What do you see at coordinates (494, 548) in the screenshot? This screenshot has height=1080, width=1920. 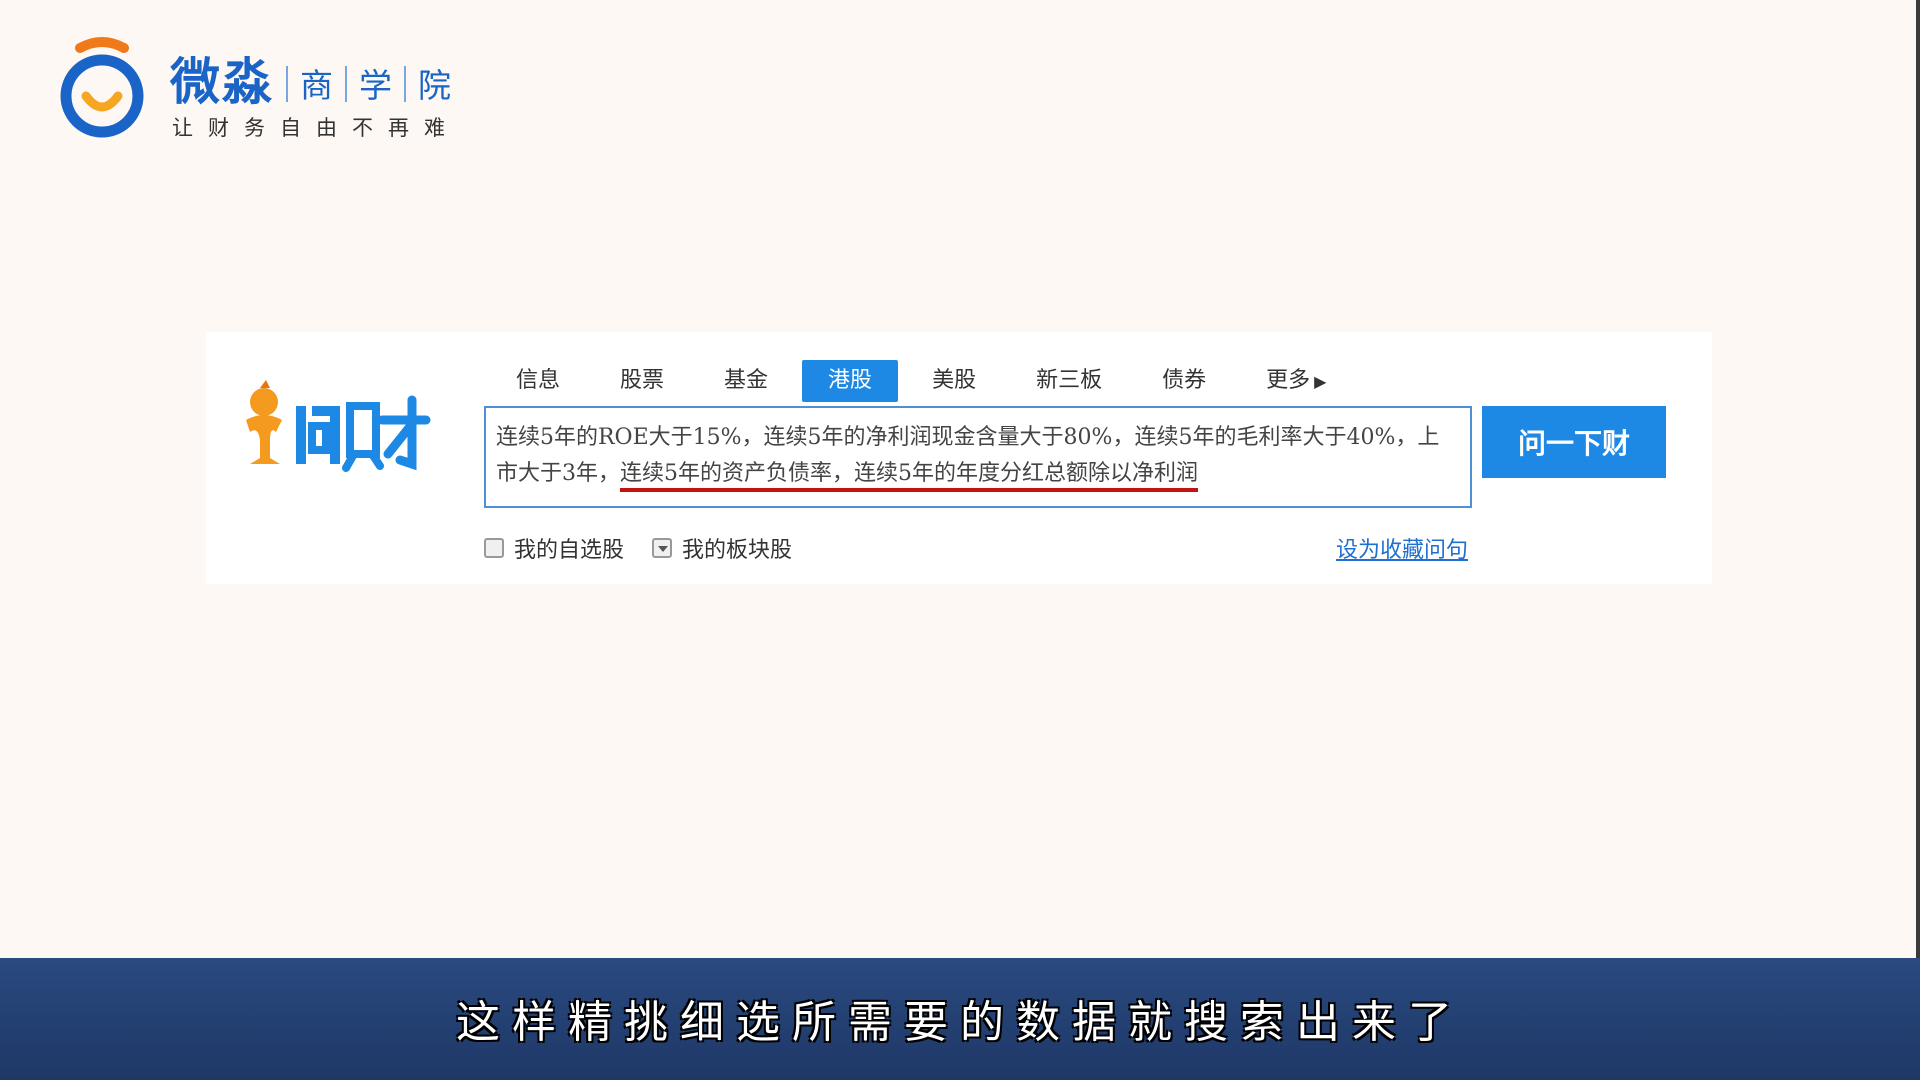 I see `self-selected-checkbox` at bounding box center [494, 548].